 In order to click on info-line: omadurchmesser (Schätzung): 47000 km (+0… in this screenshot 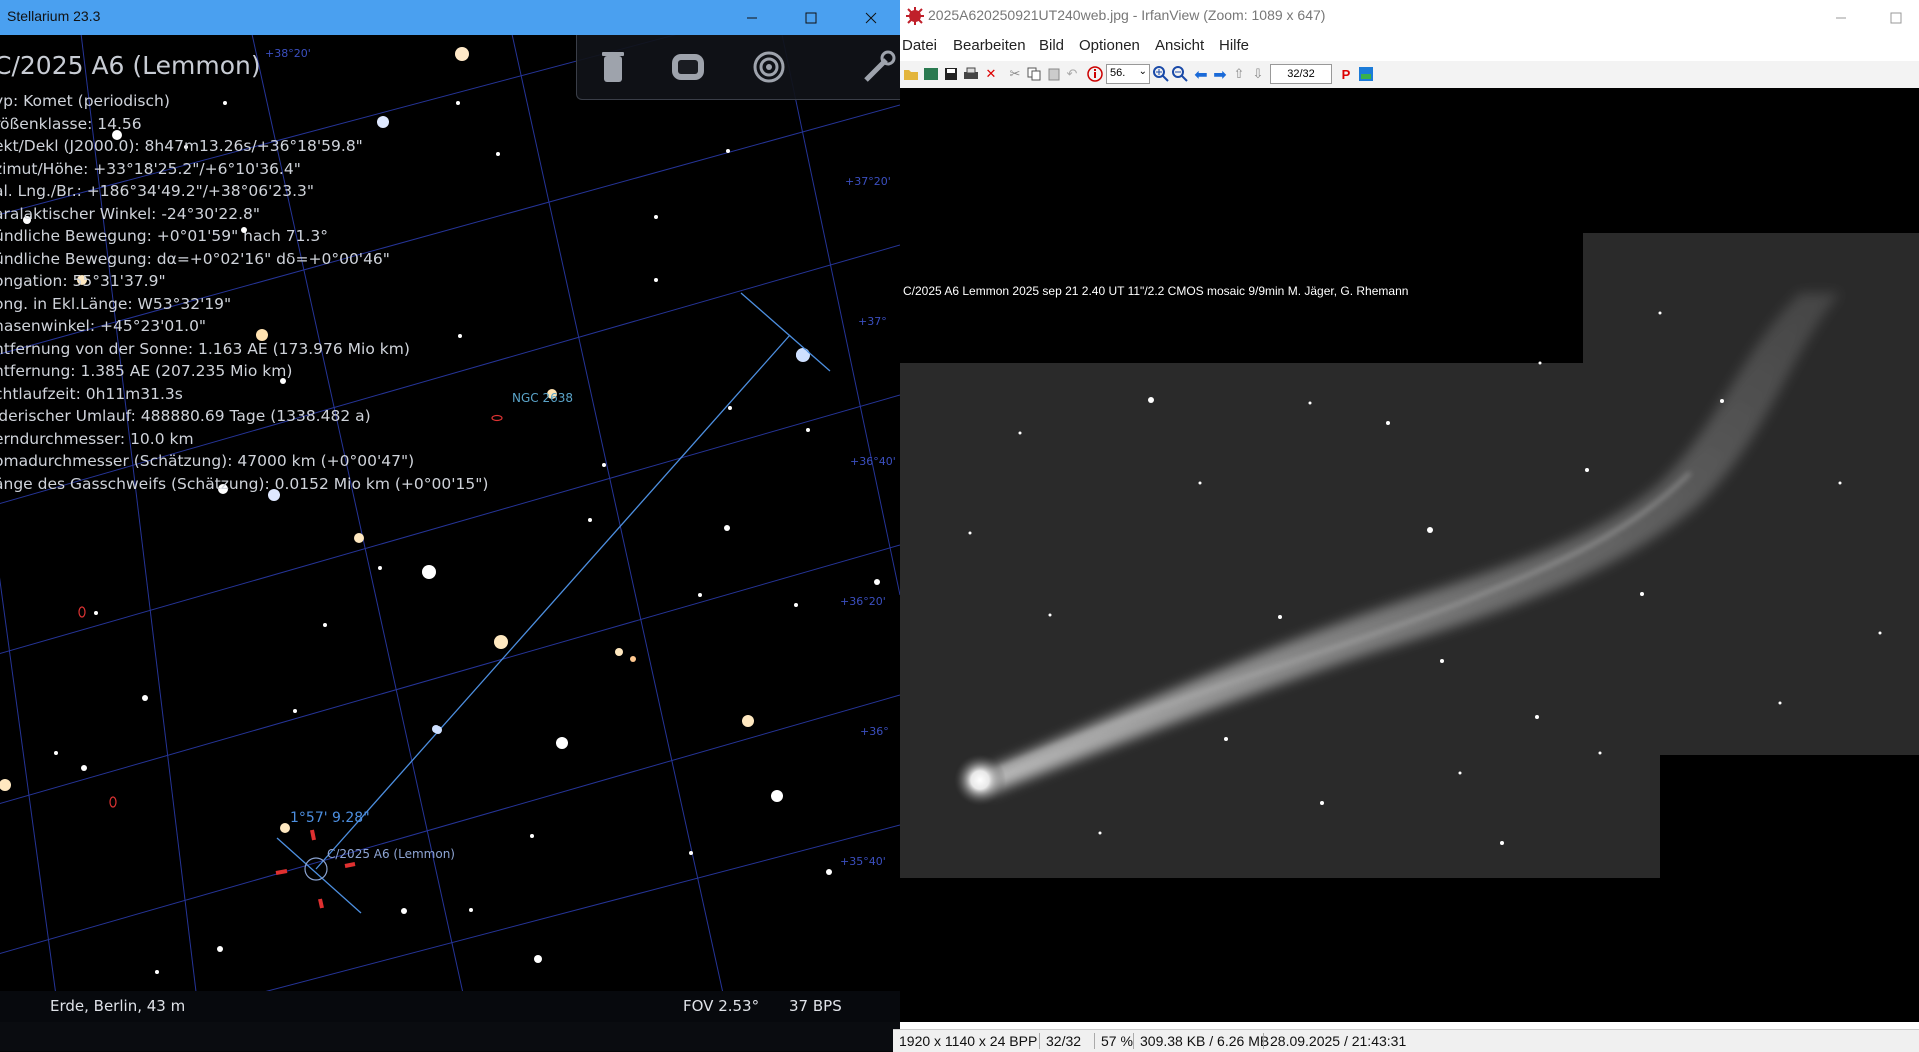, I will do `click(207, 461)`.